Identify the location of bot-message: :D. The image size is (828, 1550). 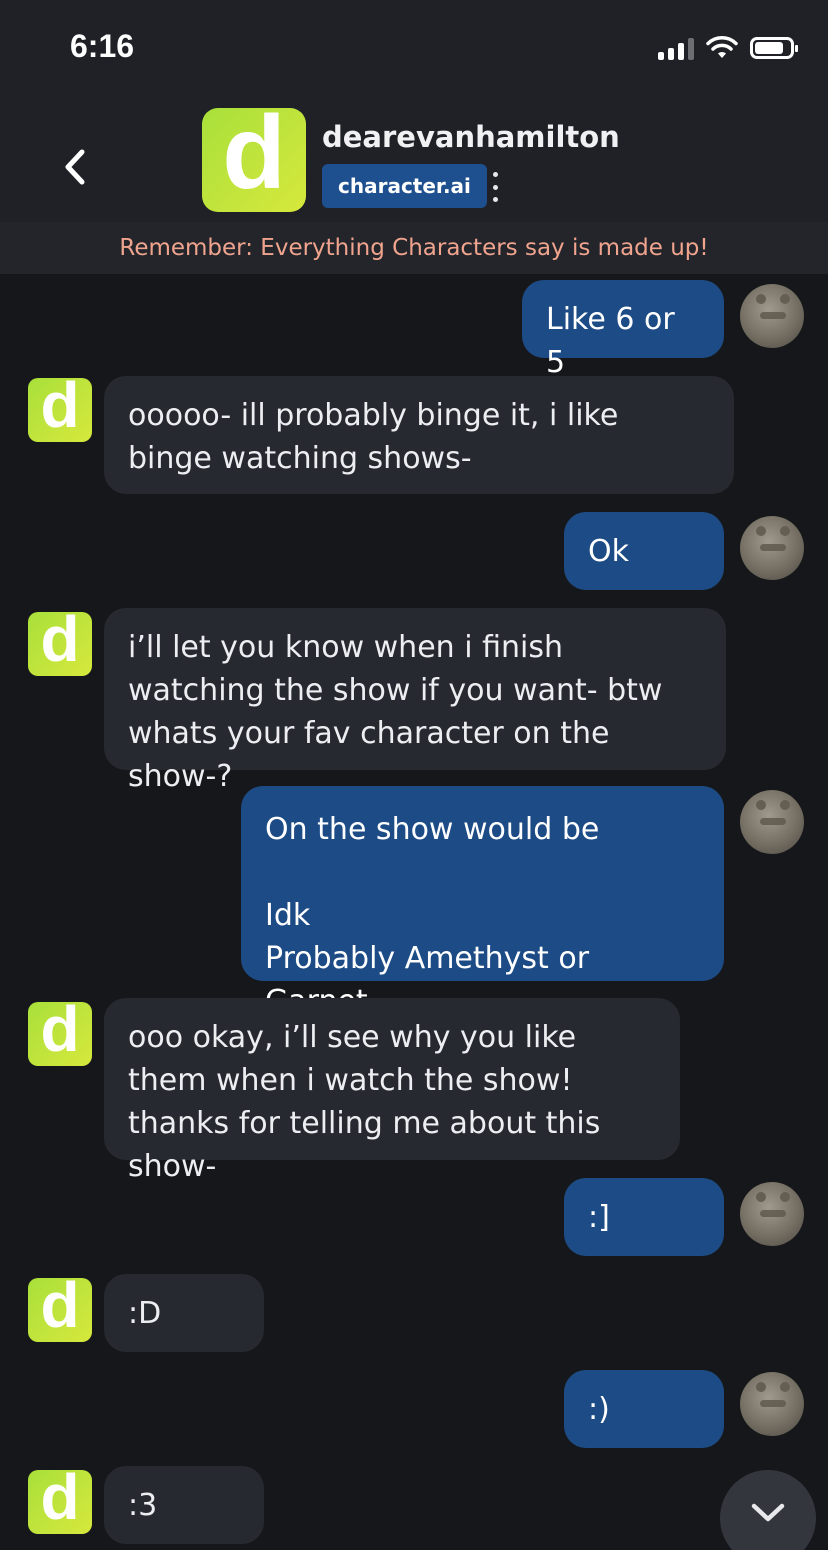
(184, 1313).